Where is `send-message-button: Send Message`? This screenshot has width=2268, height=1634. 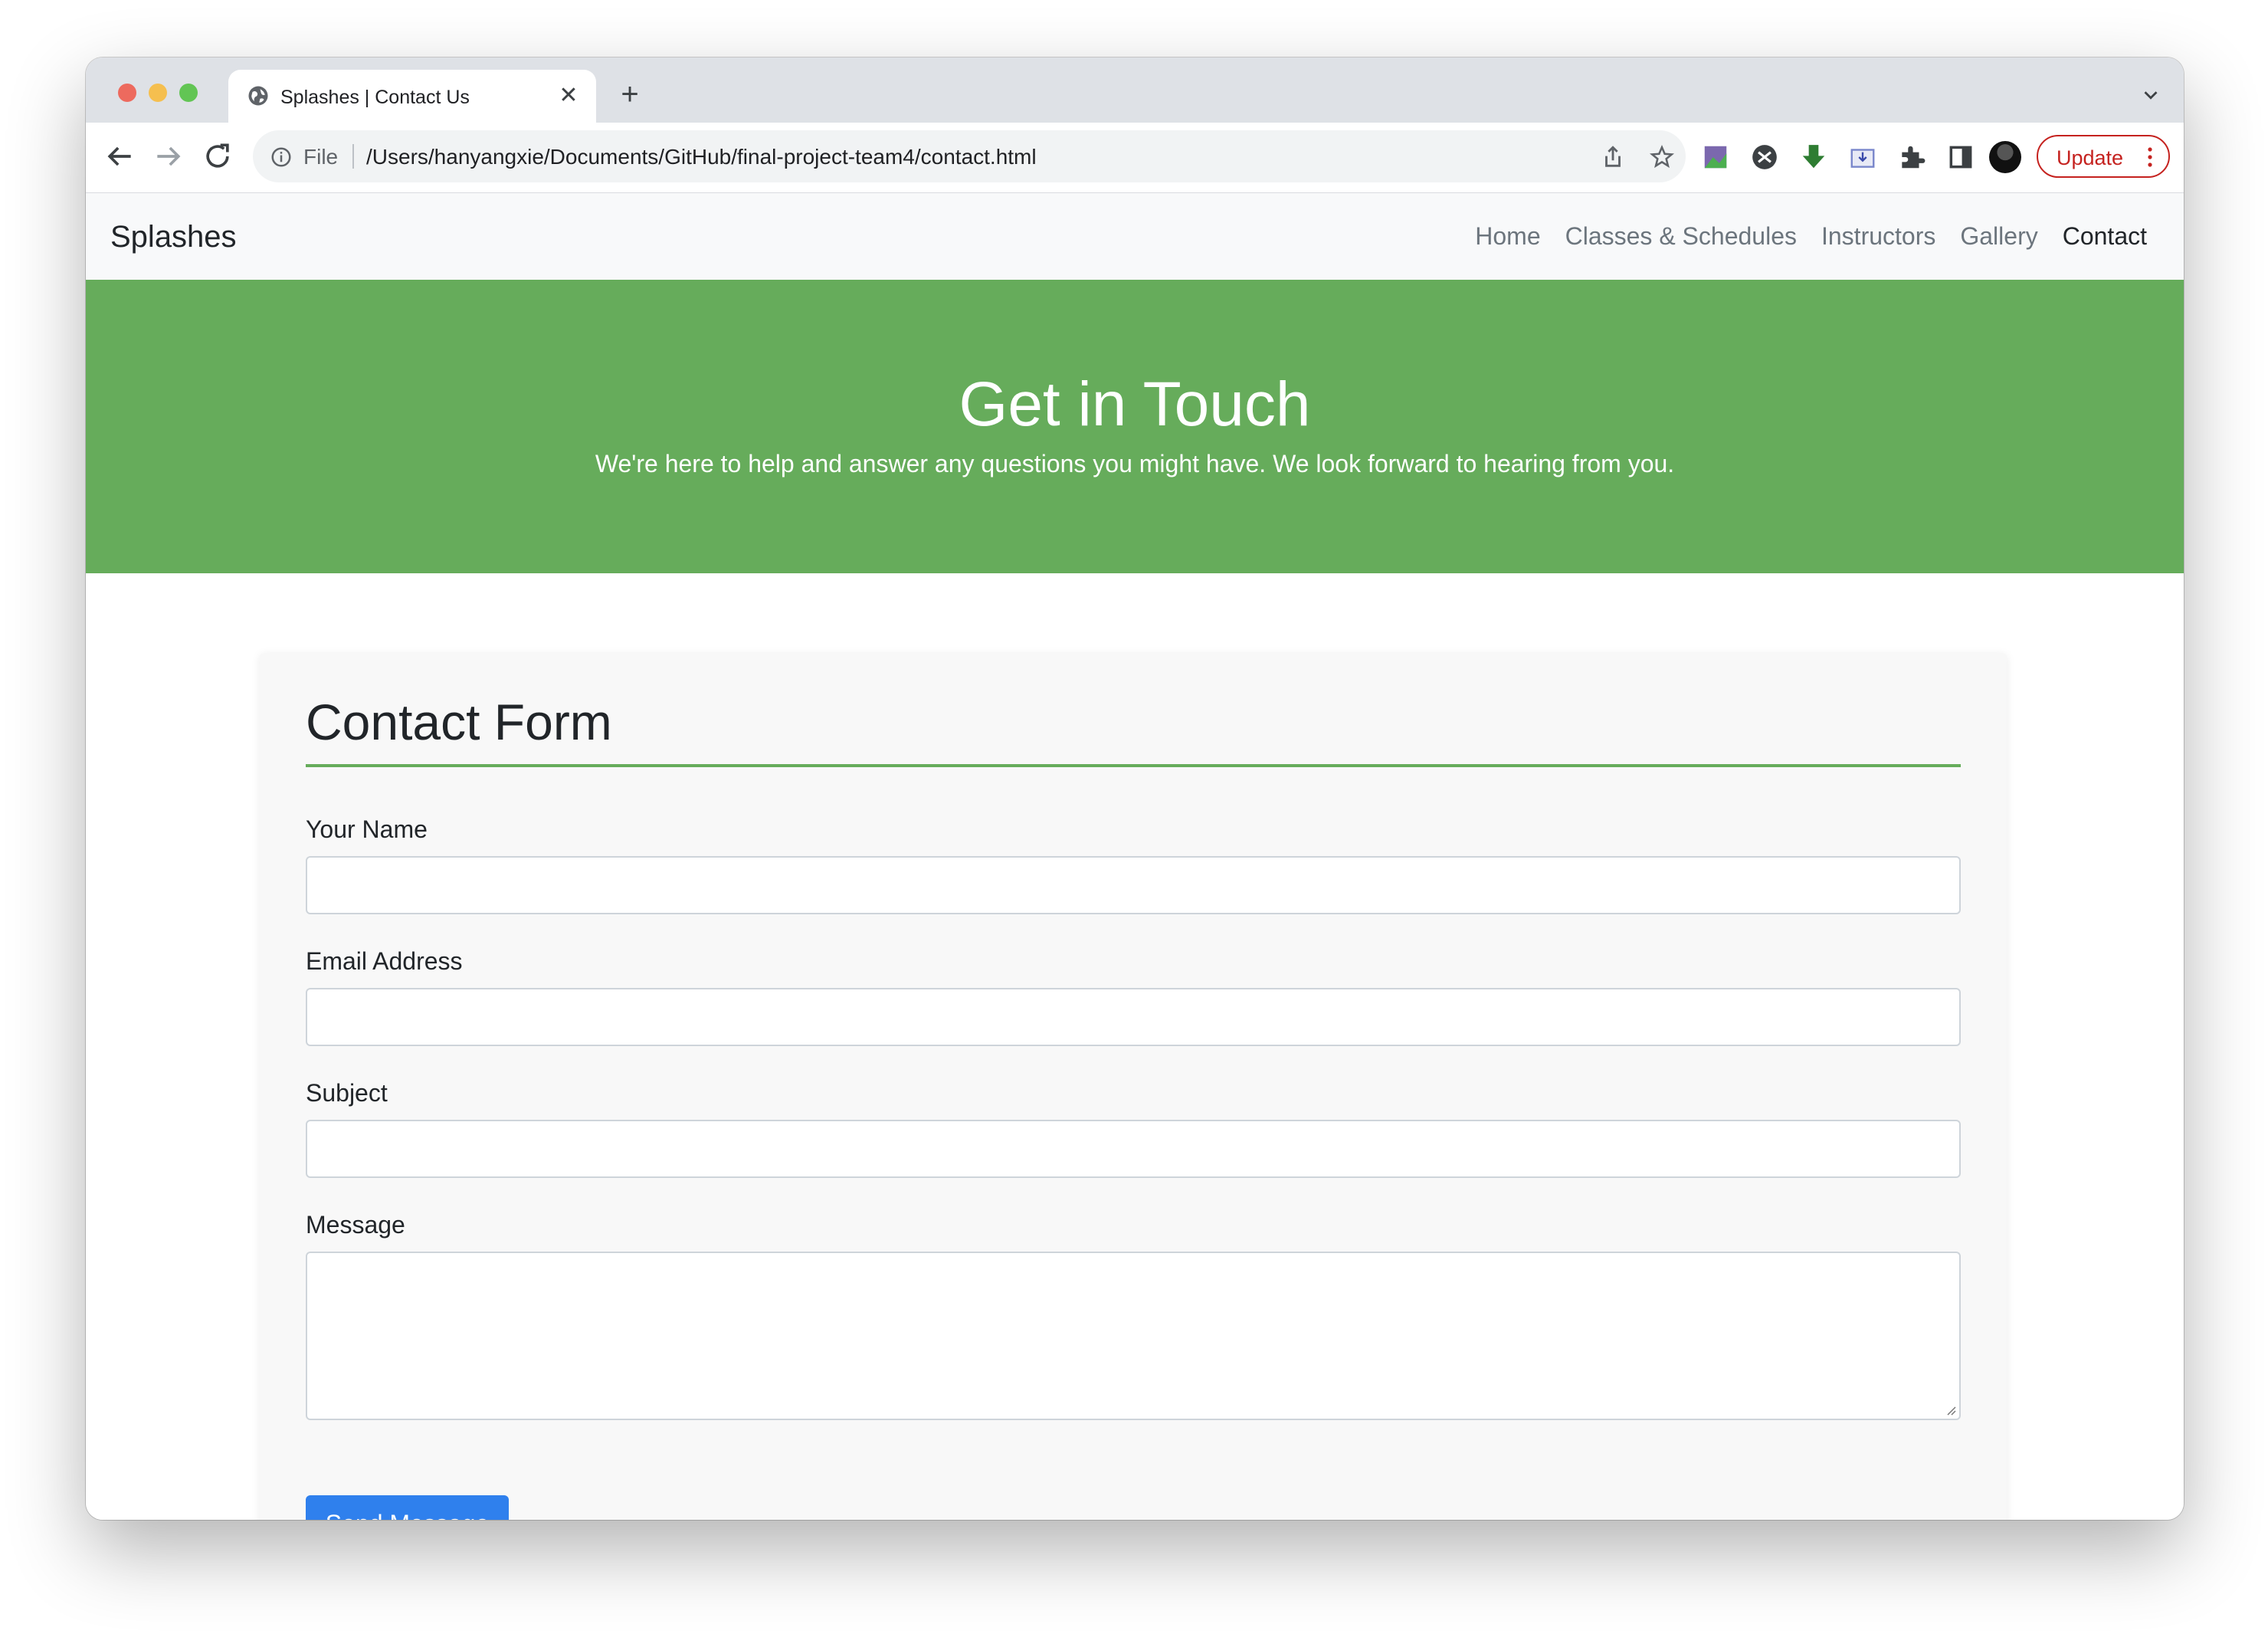
send-message-button: Send Message is located at coordinates (407, 1507).